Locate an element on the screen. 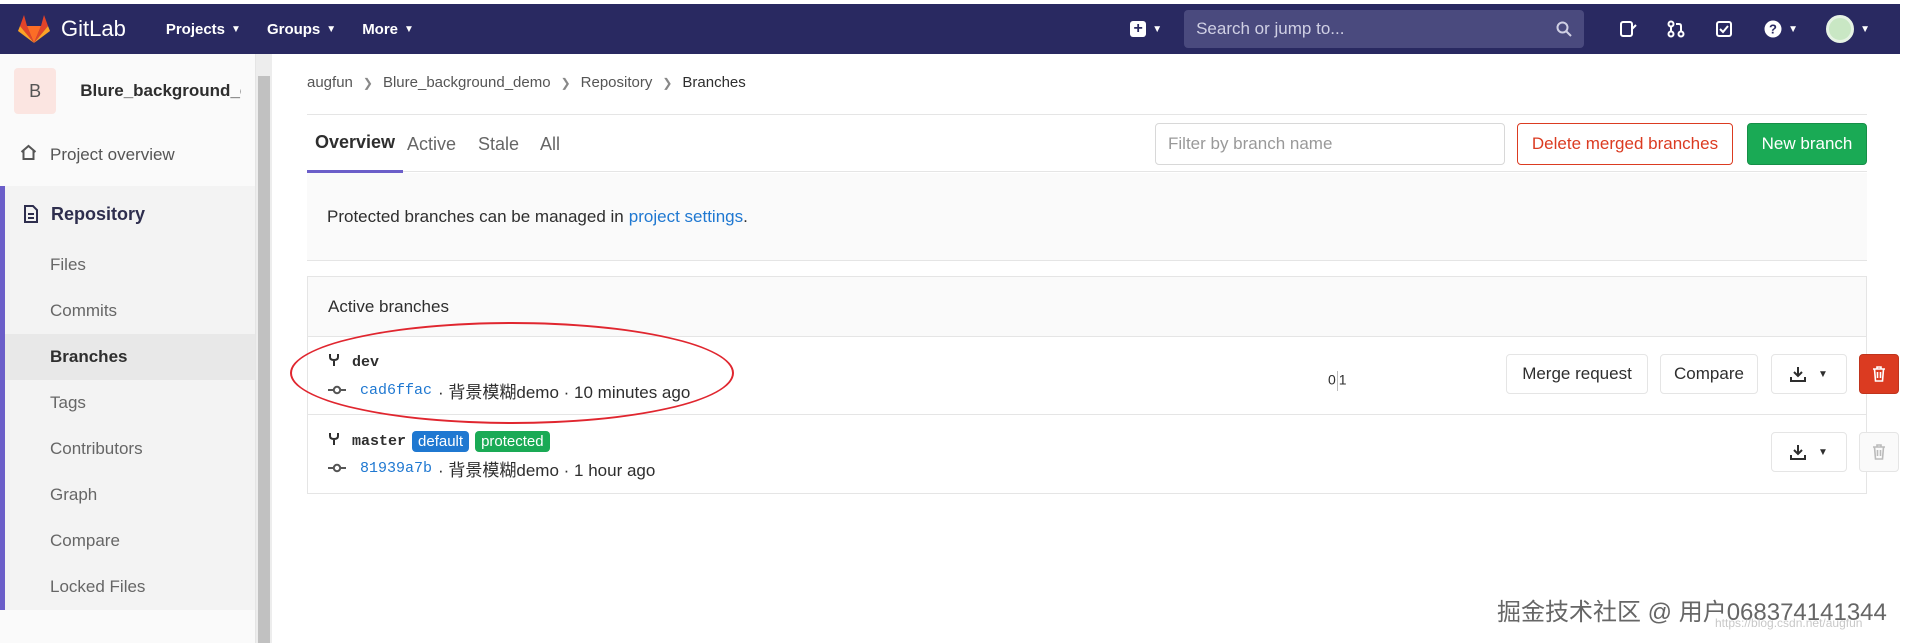 The width and height of the screenshot is (1920, 643). protected-badge: protected is located at coordinates (512, 441).